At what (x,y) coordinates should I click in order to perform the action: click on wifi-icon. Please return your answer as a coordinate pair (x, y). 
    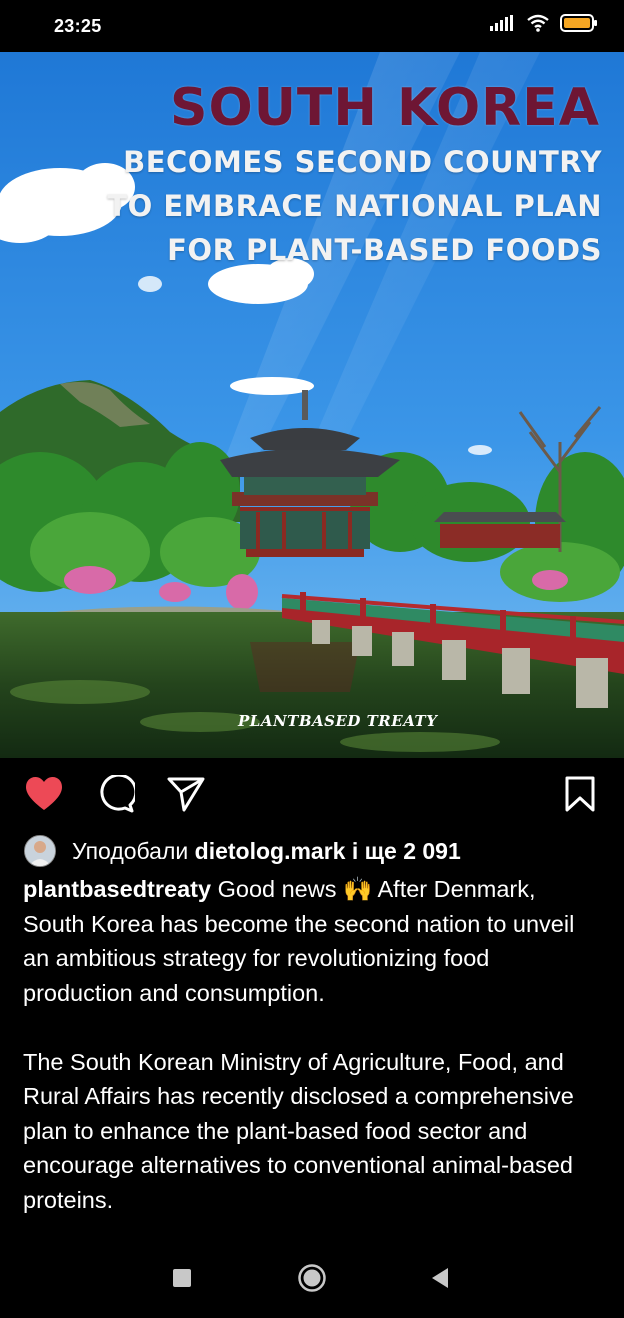
    Looking at the image, I should click on (538, 25).